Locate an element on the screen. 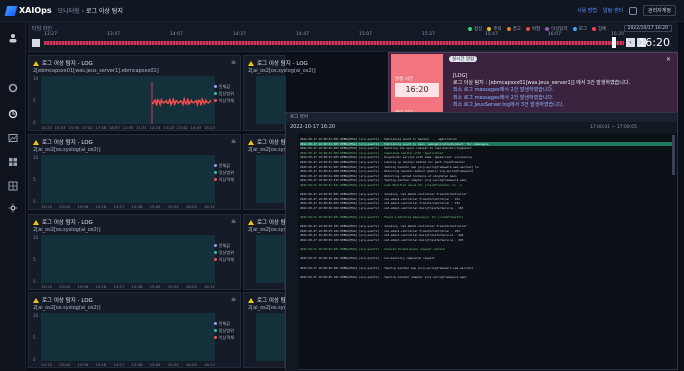 This screenshot has height=371, width=684. play-button is located at coordinates (36, 43).